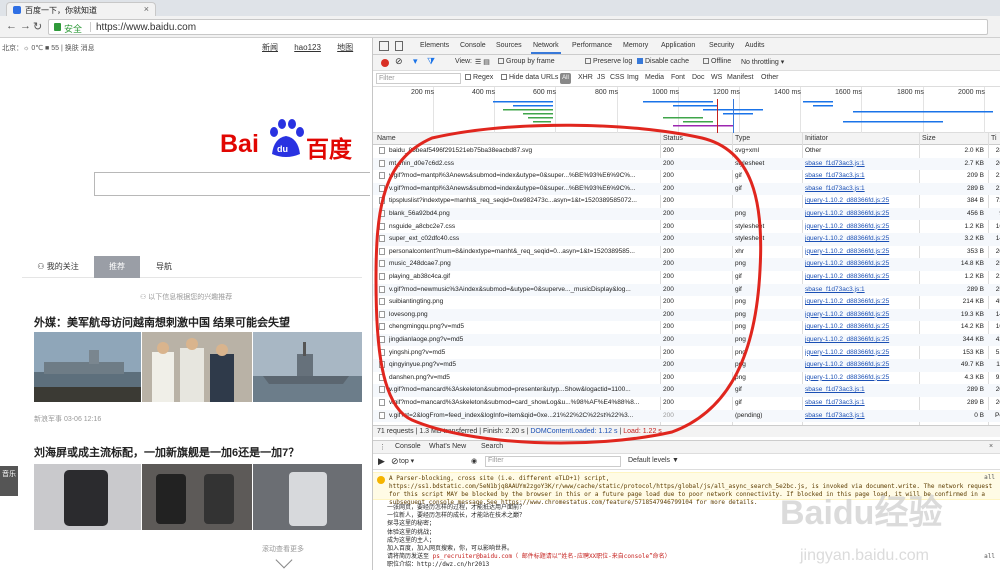  Describe the element at coordinates (415, 61) in the screenshot. I see `capture-screenshot-icon: ▾` at that location.